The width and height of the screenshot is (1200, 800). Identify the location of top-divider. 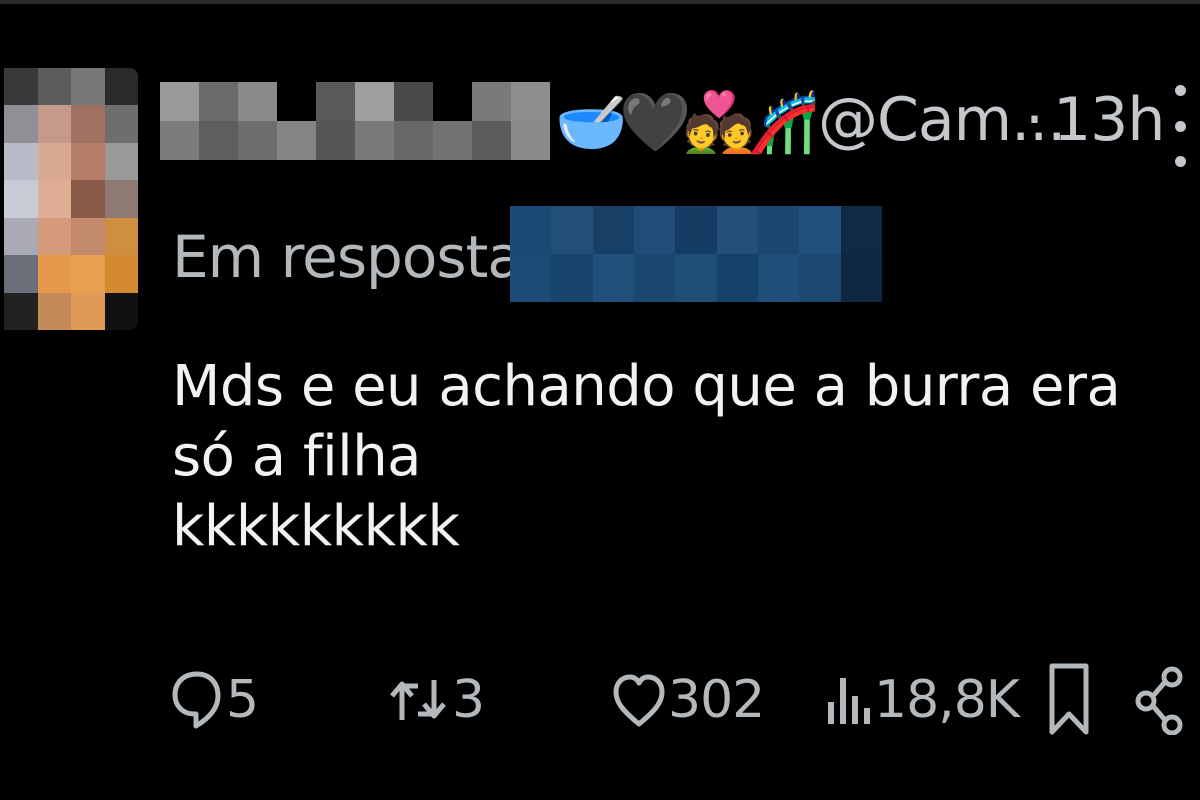
(600, 2).